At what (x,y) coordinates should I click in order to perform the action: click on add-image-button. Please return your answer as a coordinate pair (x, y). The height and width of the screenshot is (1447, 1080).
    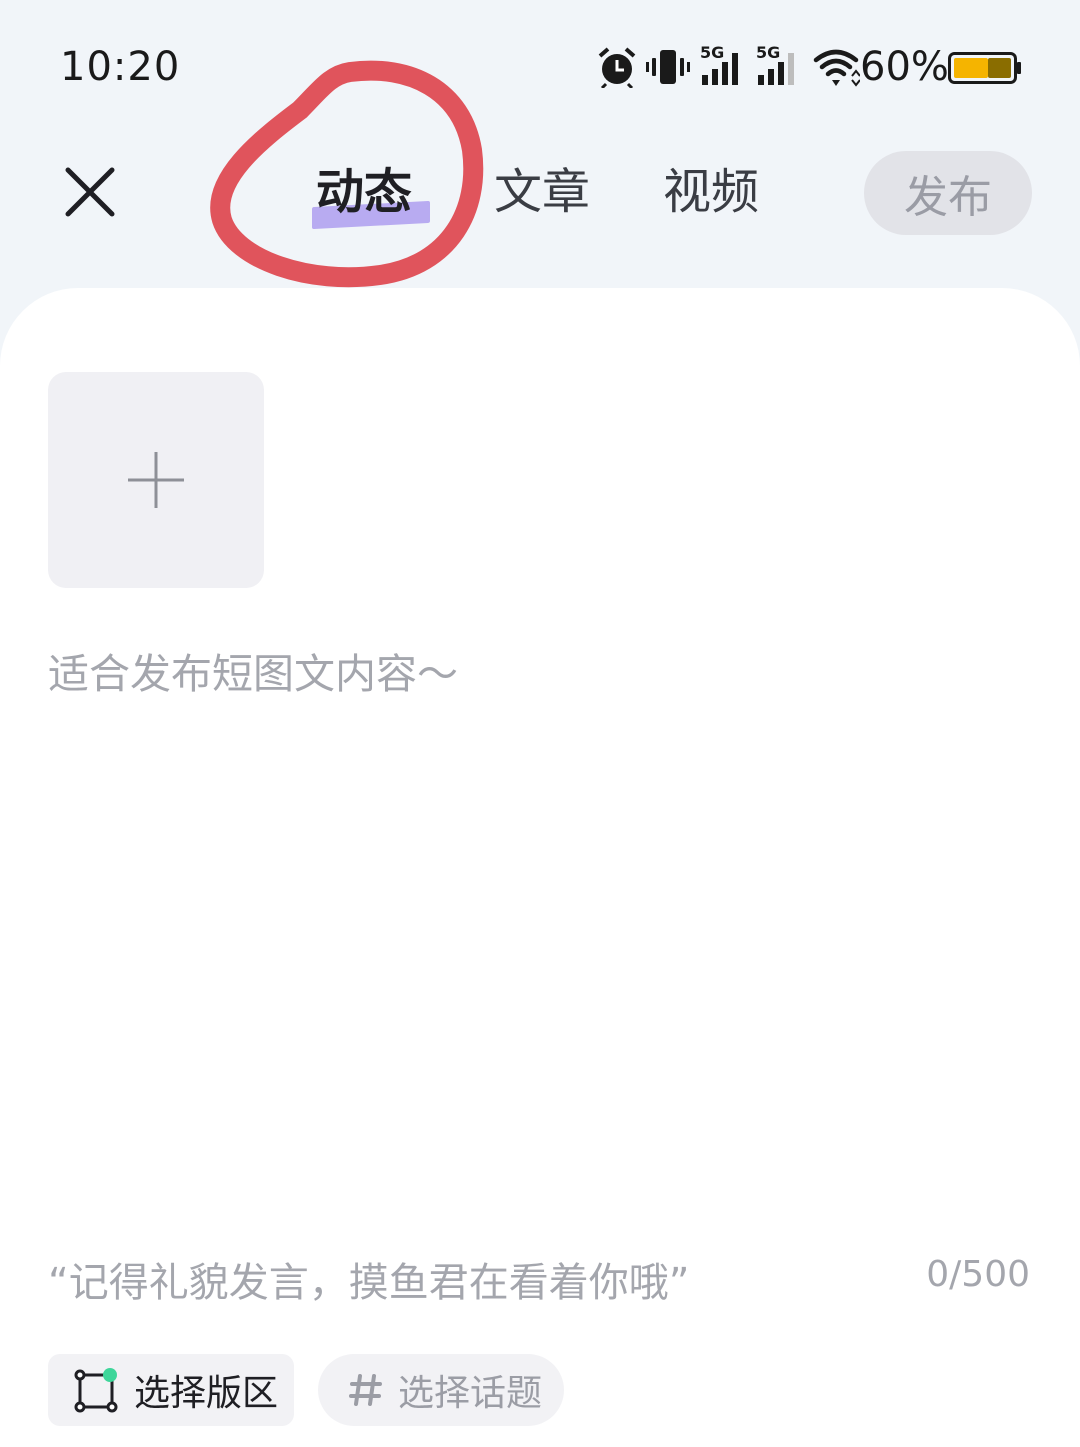
    Looking at the image, I should click on (156, 480).